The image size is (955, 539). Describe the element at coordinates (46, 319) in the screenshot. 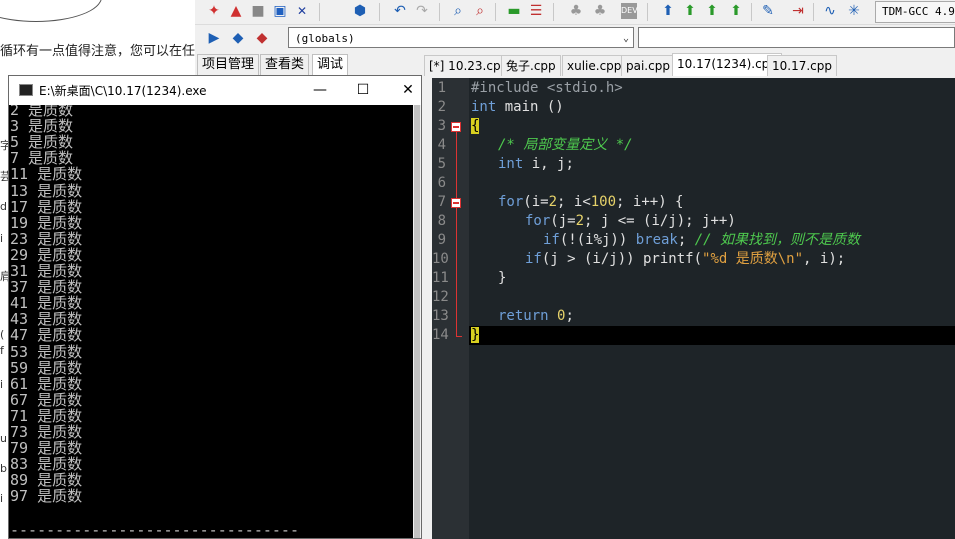

I see `console-output-line: 43 是质数` at that location.